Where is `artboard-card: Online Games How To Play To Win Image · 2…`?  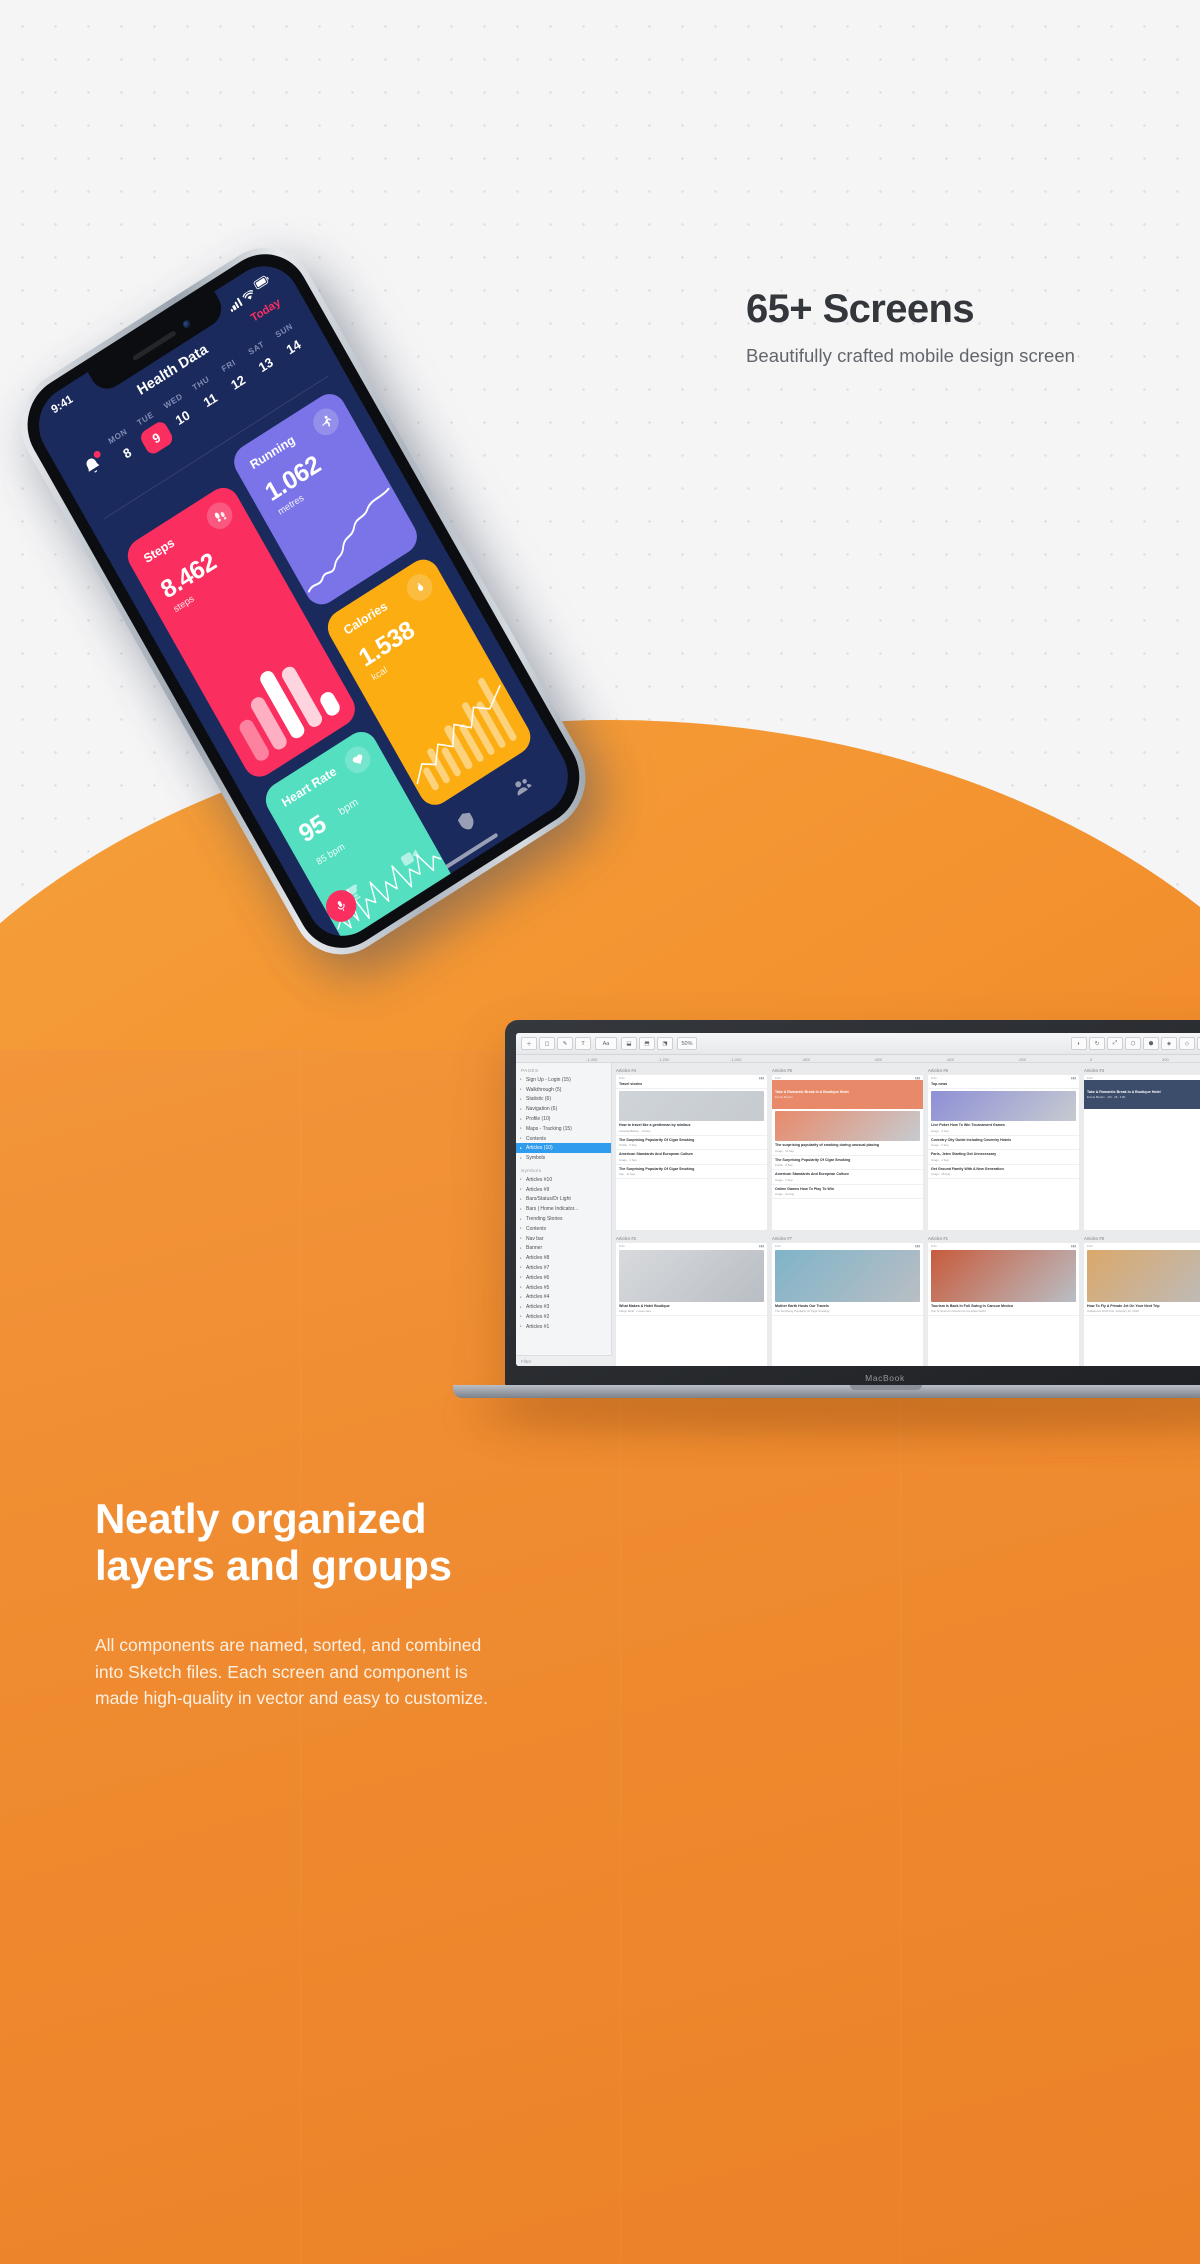
artboard-card: Online Games How To Play To Win Image · 2… is located at coordinates (847, 1192).